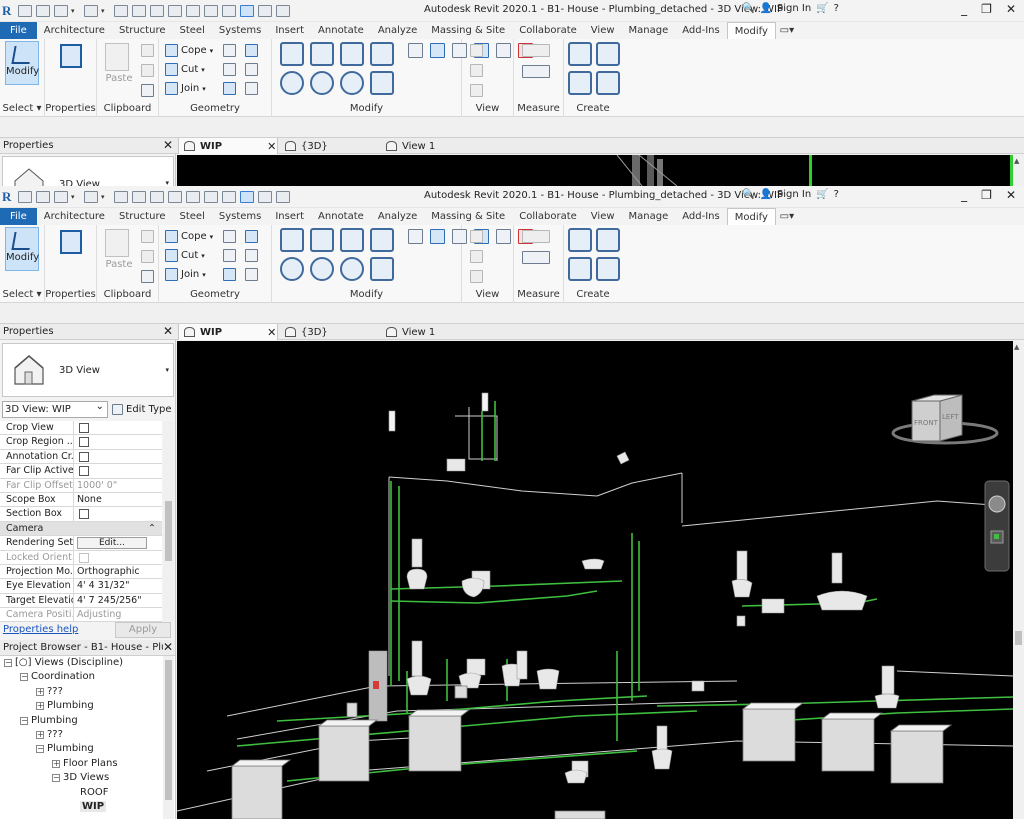  What do you see at coordinates (580, 269) in the screenshot?
I see `create-group-icon` at bounding box center [580, 269].